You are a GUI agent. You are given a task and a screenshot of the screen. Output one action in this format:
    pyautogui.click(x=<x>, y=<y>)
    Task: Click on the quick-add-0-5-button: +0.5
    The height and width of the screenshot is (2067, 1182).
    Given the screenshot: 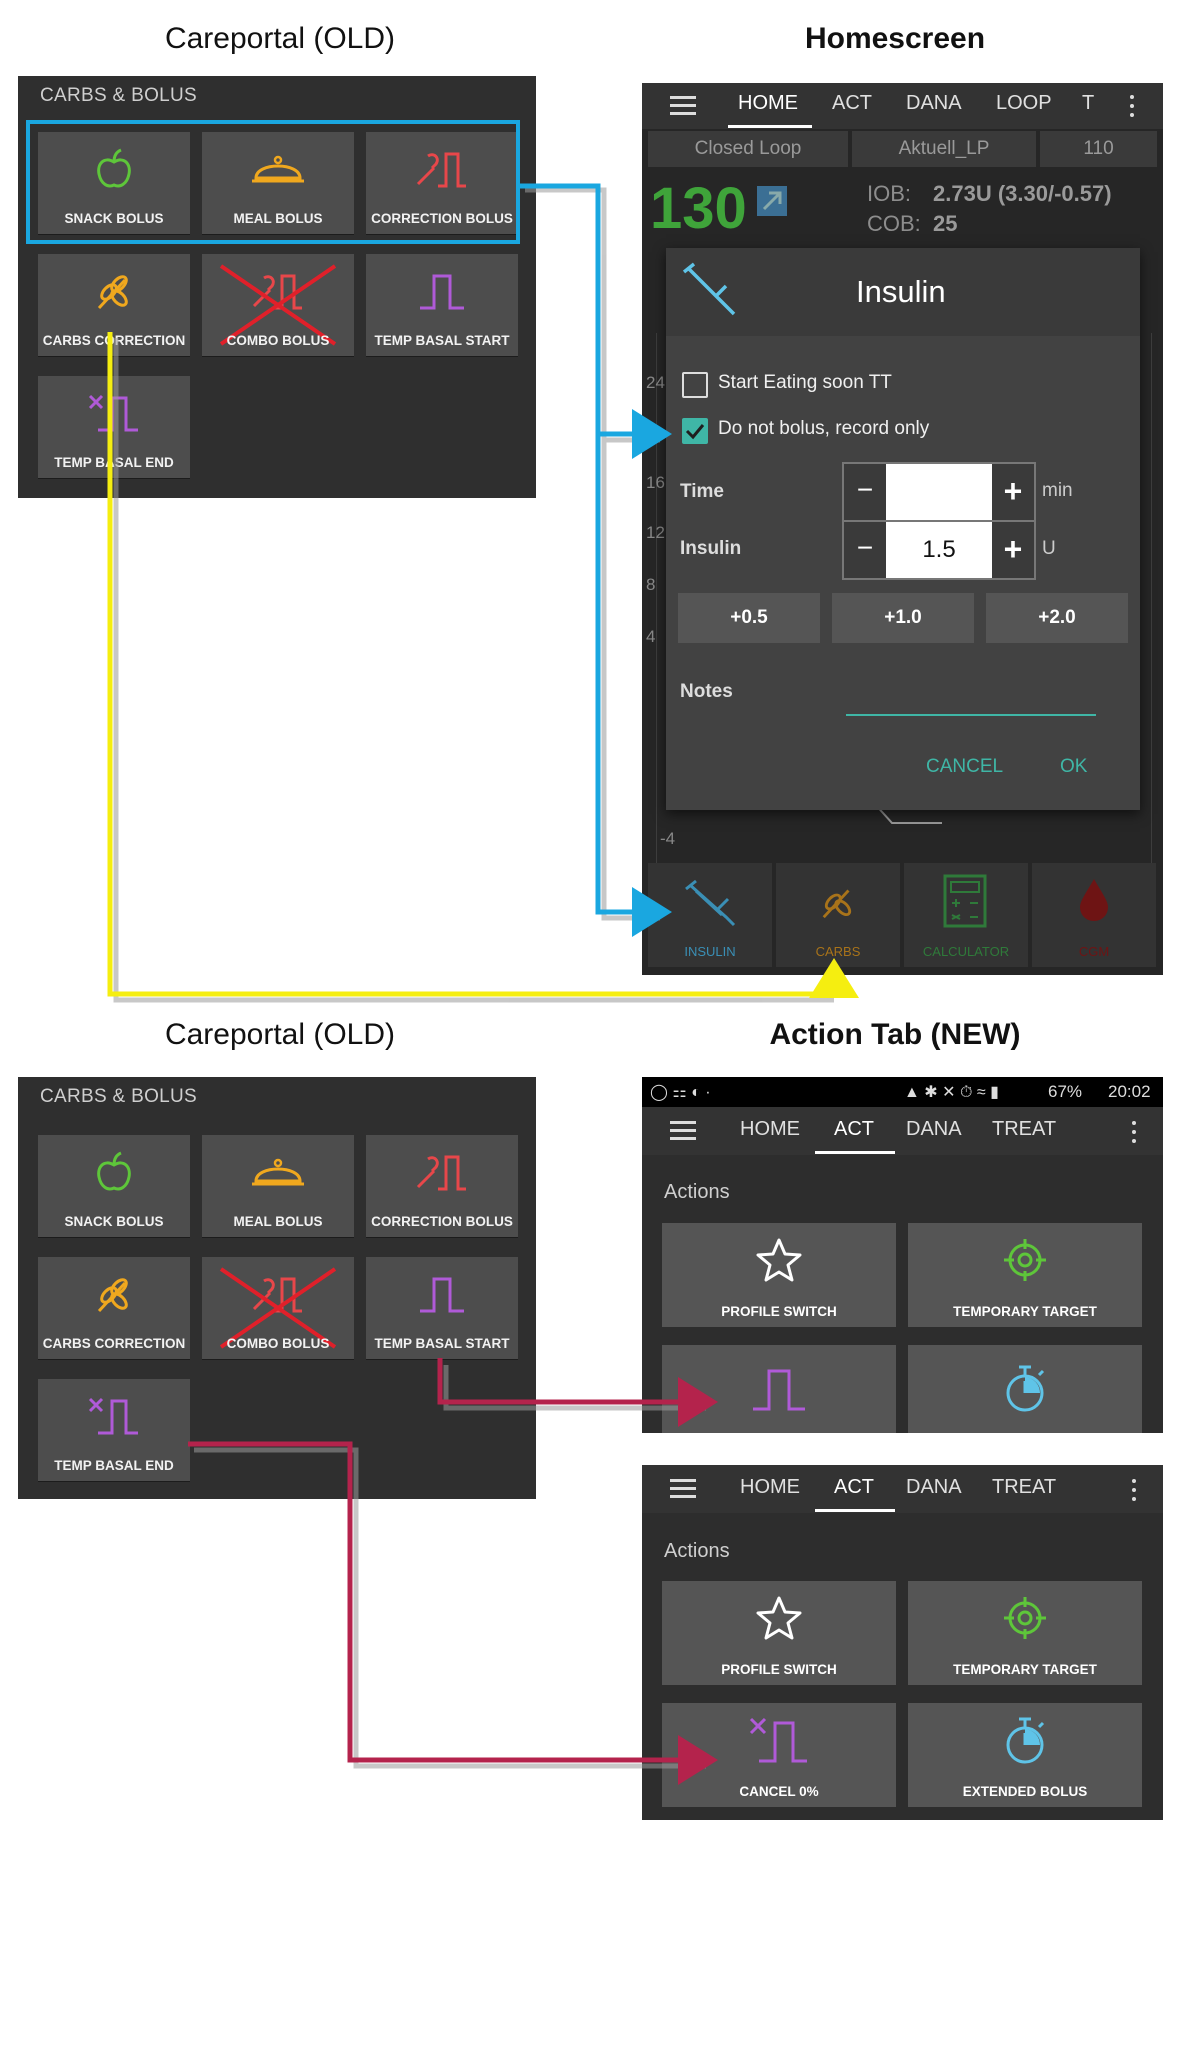 What is the action you would take?
    pyautogui.click(x=749, y=618)
    